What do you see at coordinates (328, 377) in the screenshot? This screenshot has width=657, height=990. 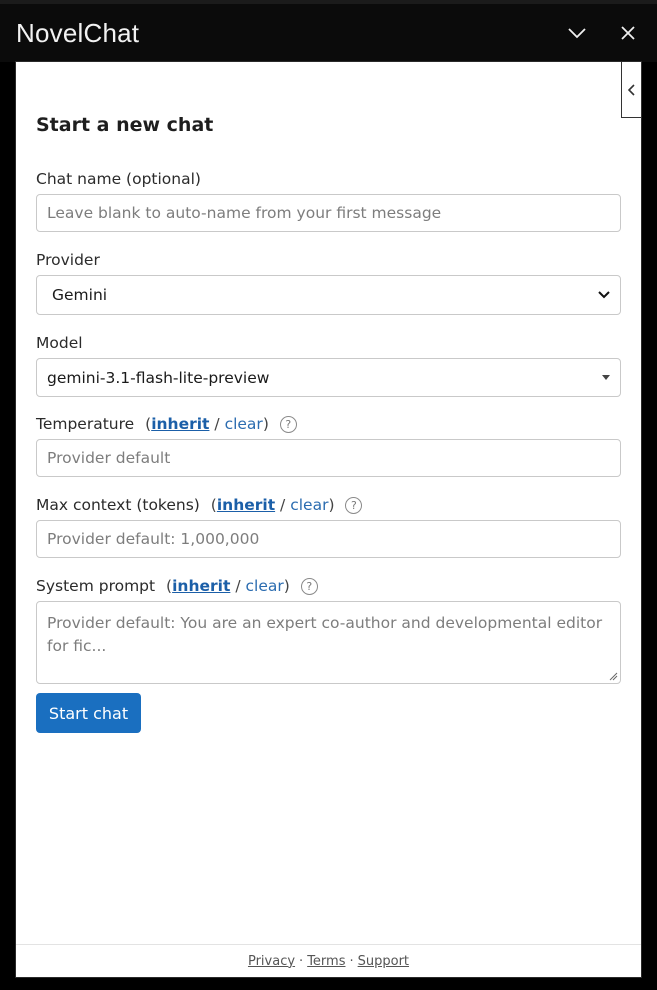 I see `model-select: gemini-3.1-flash-lite-preview` at bounding box center [328, 377].